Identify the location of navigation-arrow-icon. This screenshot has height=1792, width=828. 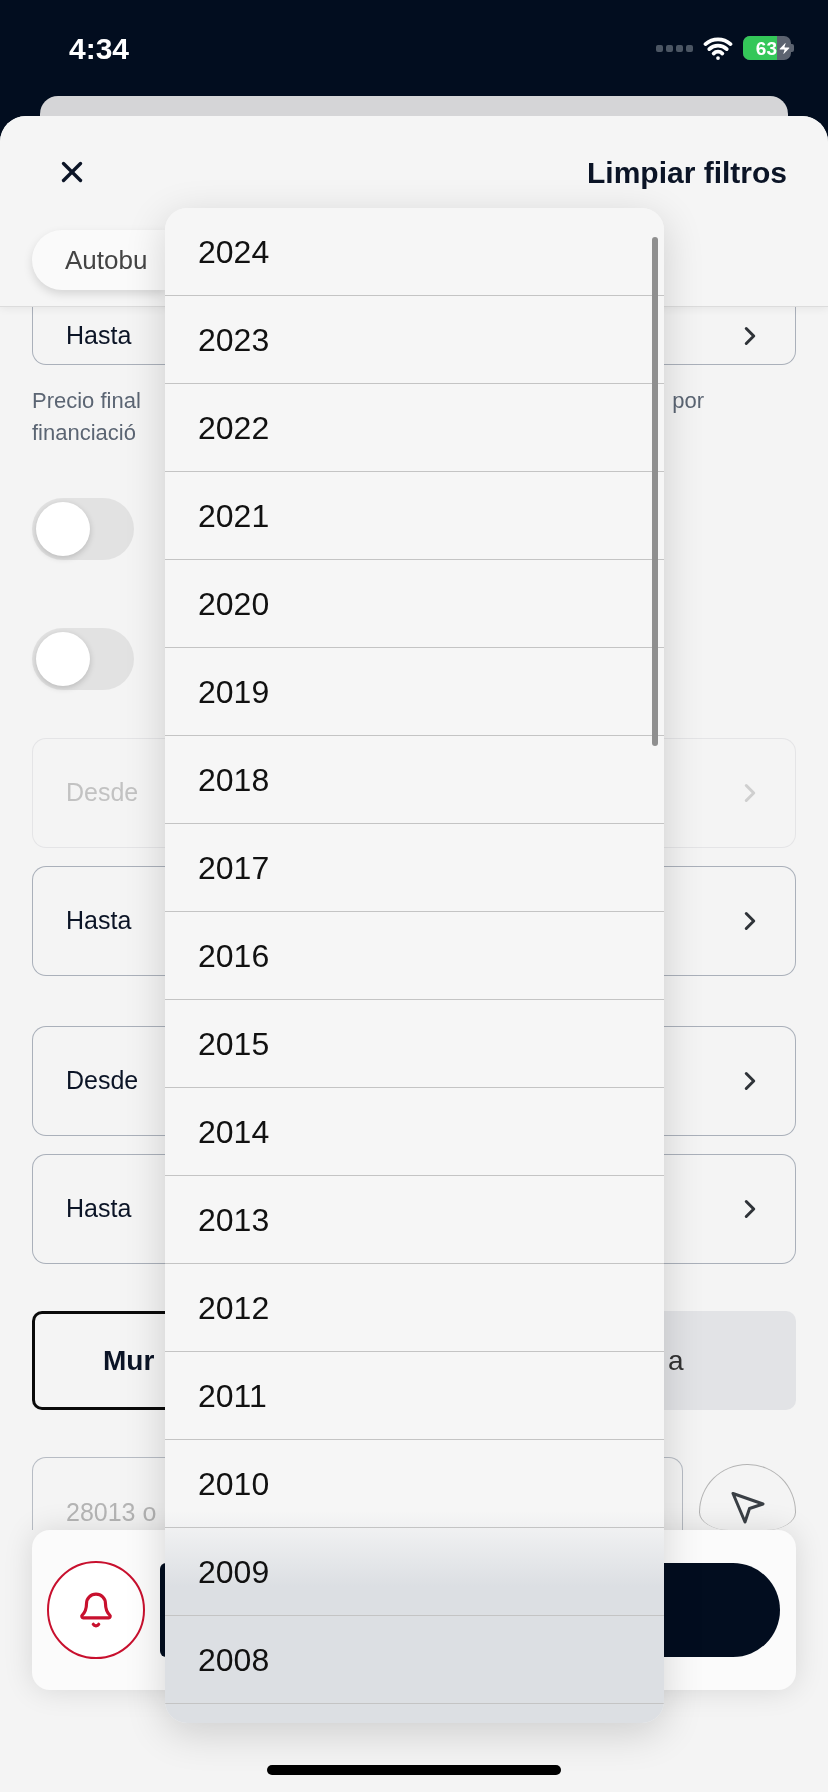
(747, 1507).